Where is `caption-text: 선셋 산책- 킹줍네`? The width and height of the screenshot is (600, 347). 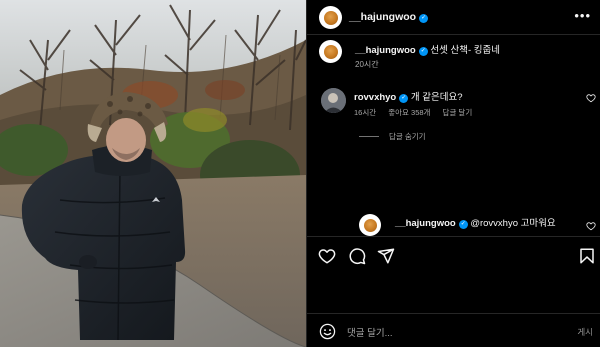
caption-text: 선셋 산책- 킹줍네 is located at coordinates (465, 50).